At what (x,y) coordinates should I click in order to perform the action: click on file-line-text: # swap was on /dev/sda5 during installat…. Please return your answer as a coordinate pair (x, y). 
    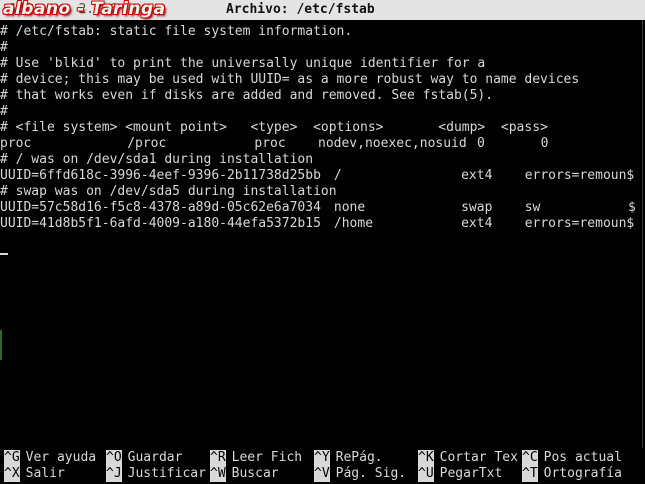
    Looking at the image, I should click on (168, 191).